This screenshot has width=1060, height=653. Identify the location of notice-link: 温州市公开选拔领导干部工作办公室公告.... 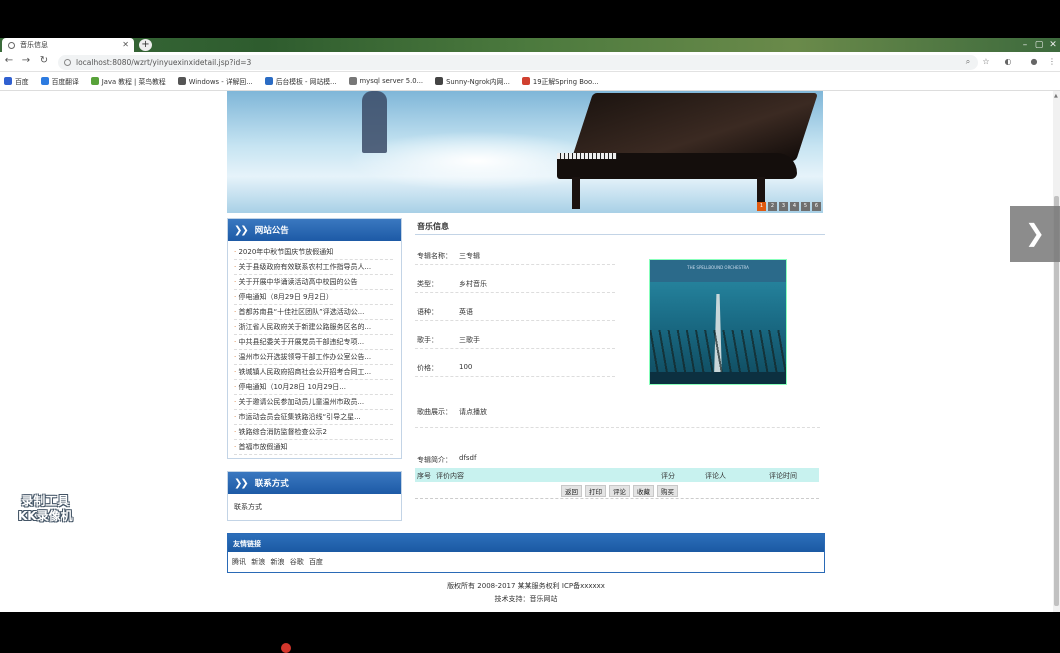
(313, 357).